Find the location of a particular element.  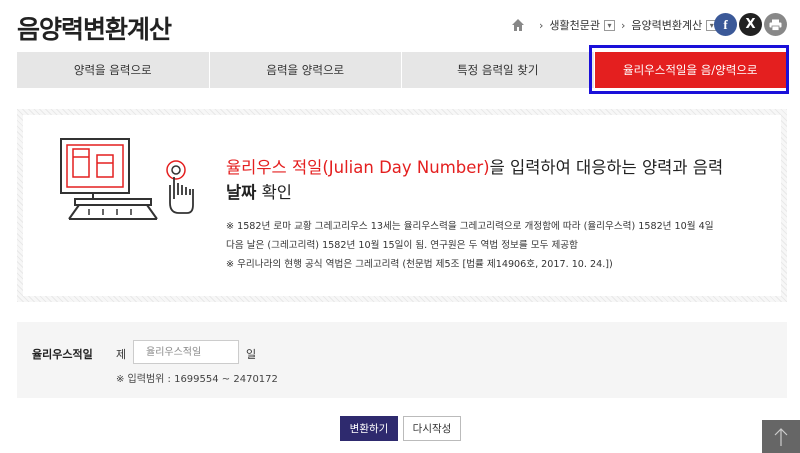

reset-button: 다시작성 is located at coordinates (432, 428).